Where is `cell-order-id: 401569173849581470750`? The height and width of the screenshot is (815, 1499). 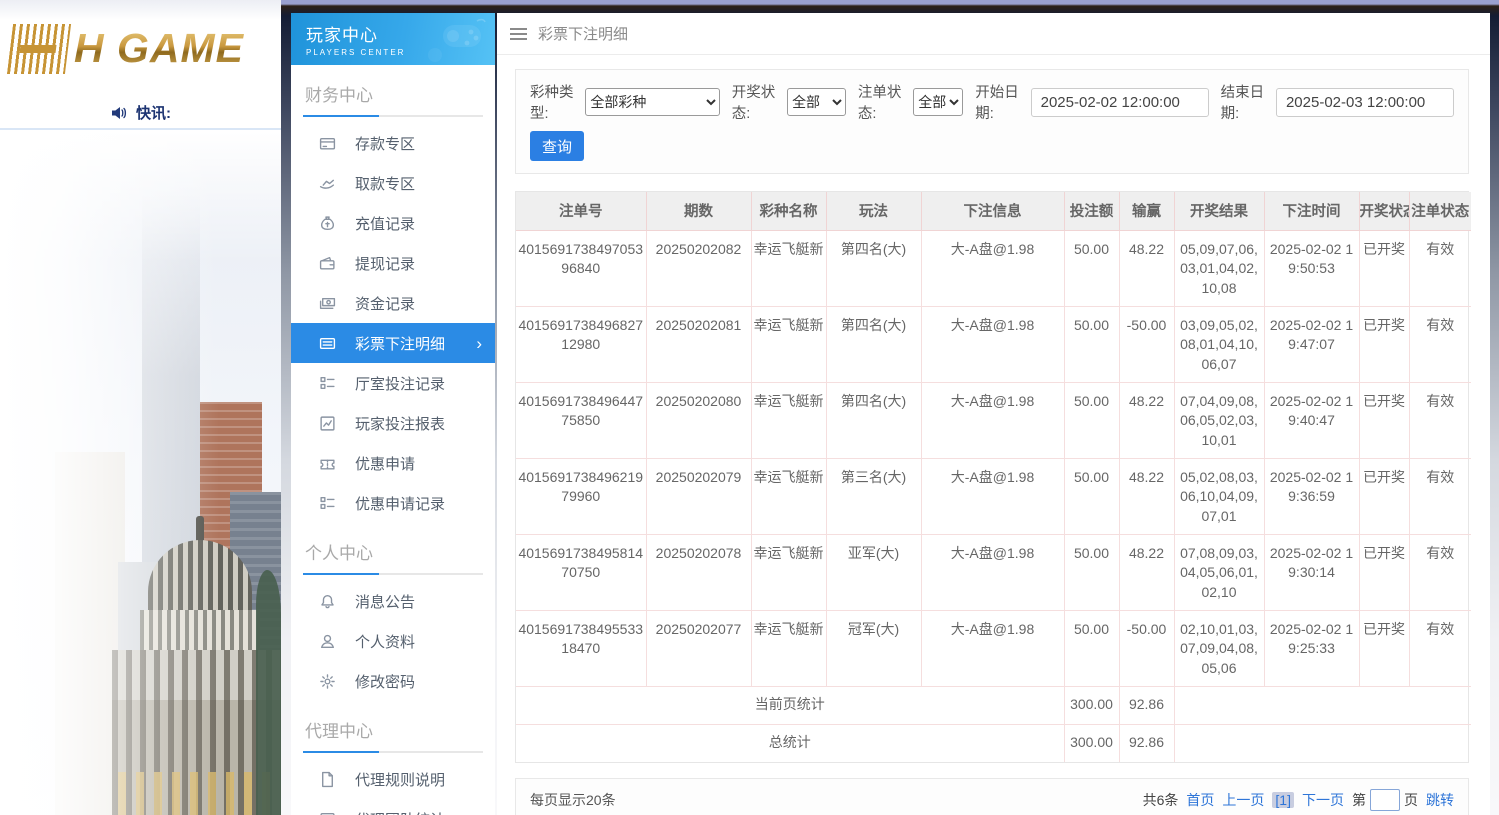 cell-order-id: 401569173849581470750 is located at coordinates (581, 572).